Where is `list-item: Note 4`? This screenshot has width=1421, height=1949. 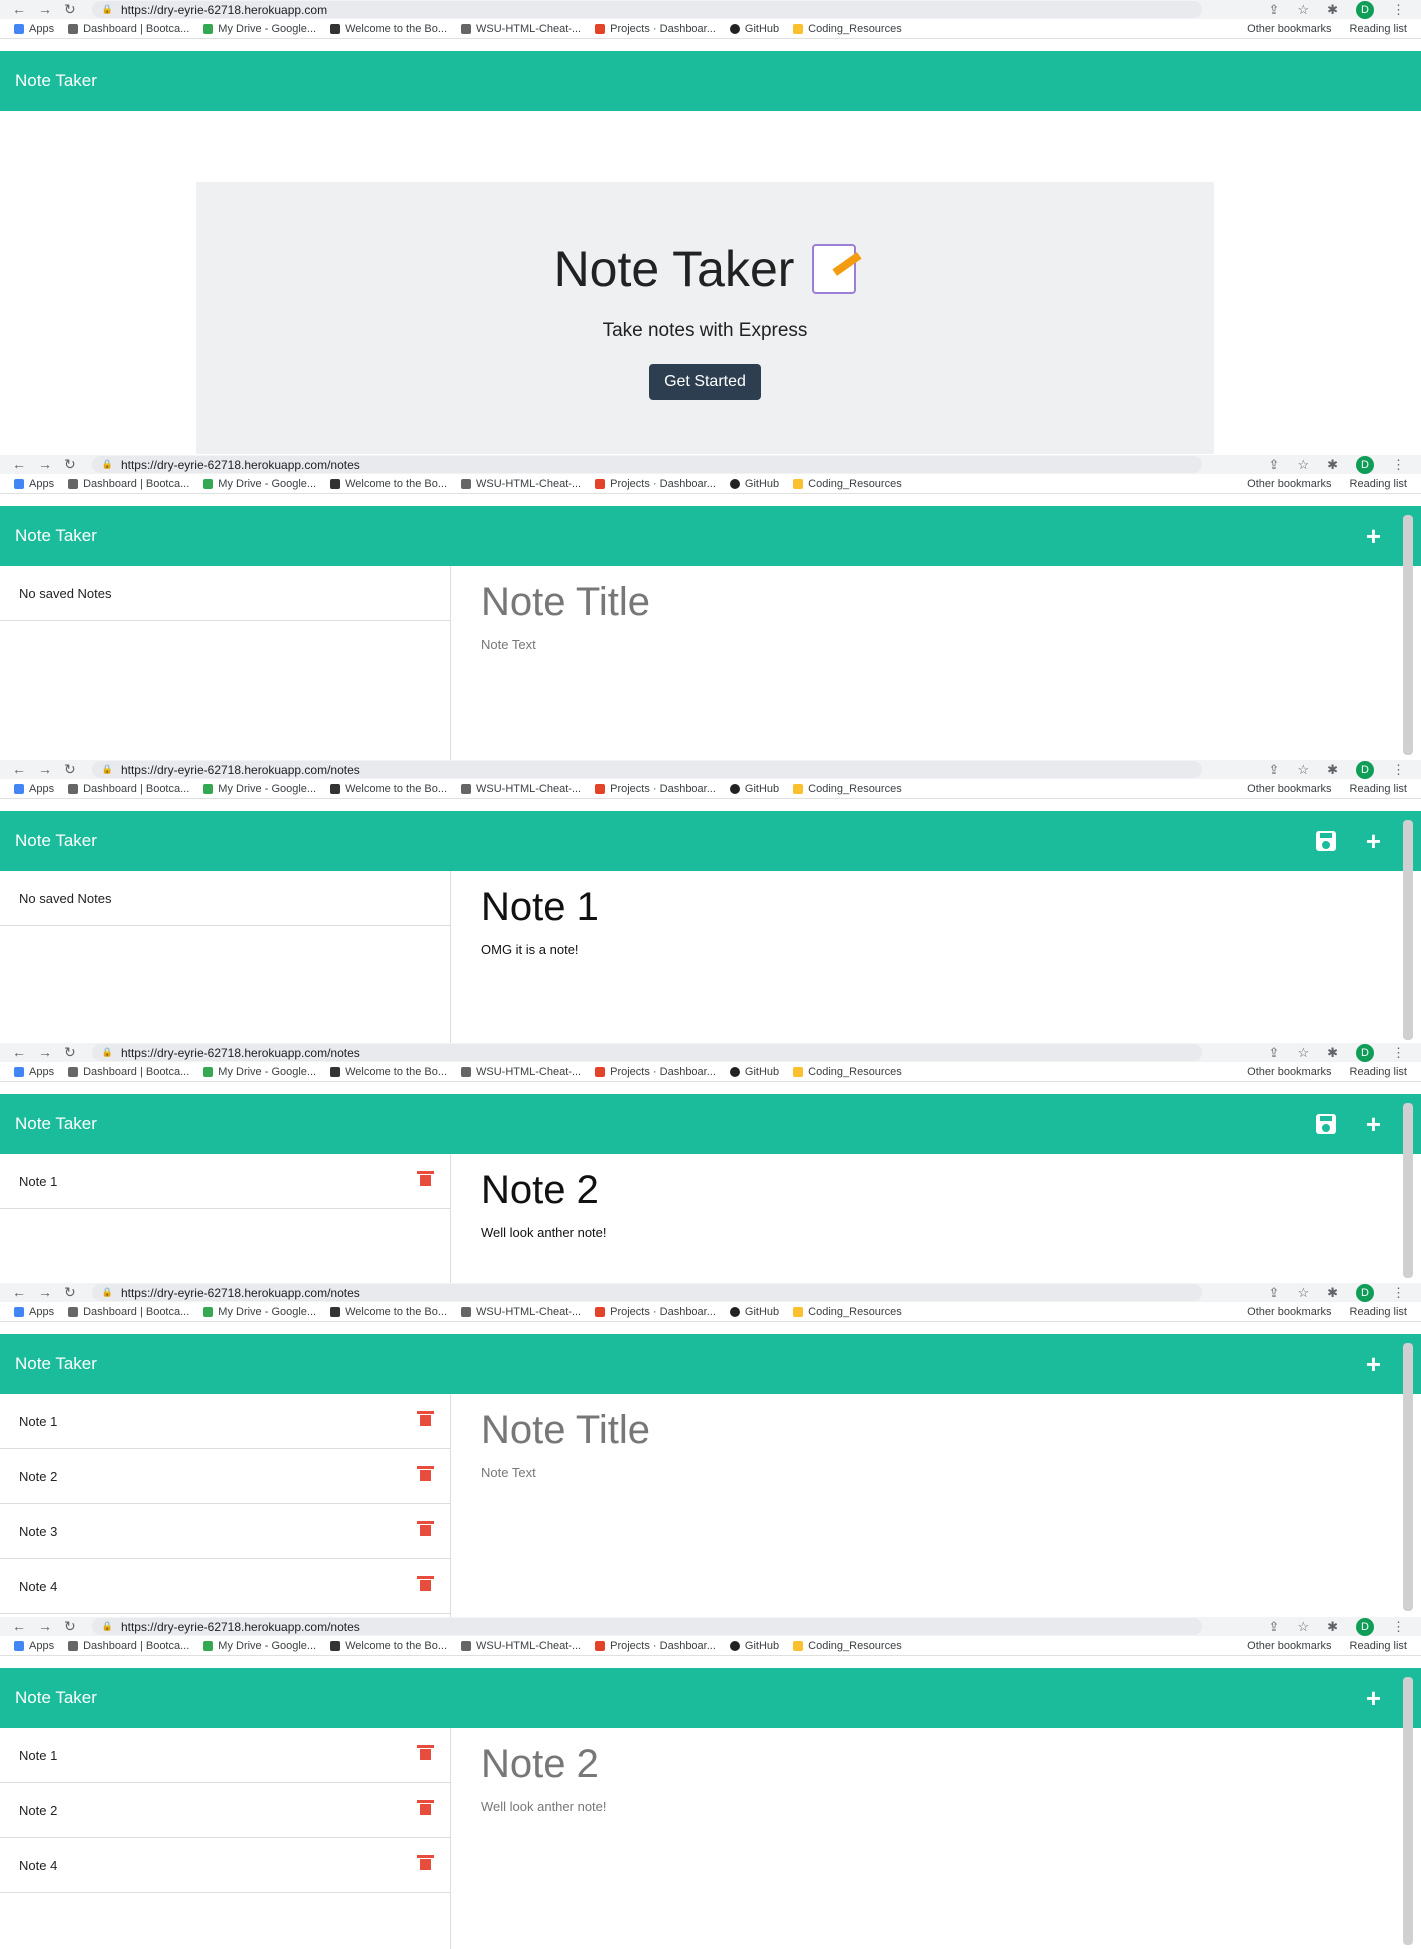 list-item: Note 4 is located at coordinates (225, 1865).